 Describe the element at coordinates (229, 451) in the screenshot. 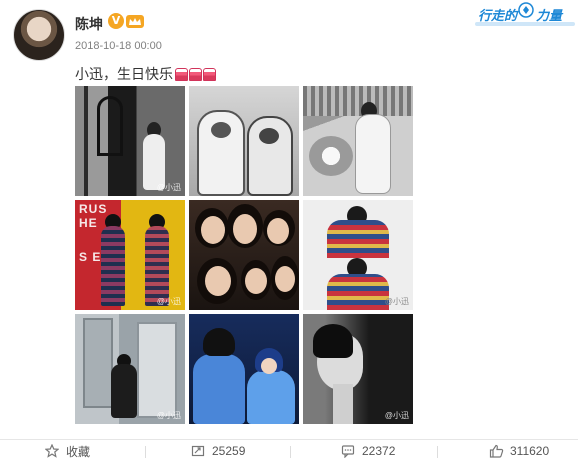

I see `repost-count: 25259` at that location.